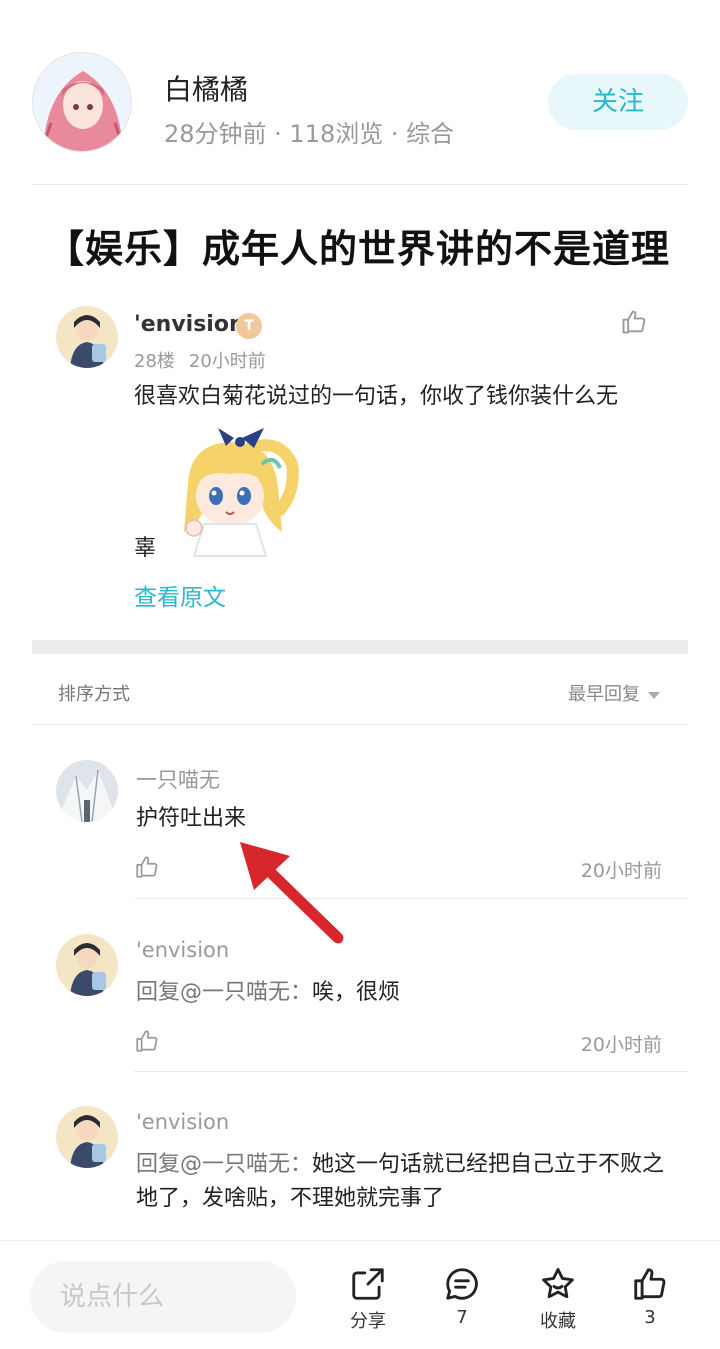 This screenshot has height=1349, width=720. I want to click on like-count: 3, so click(650, 1317).